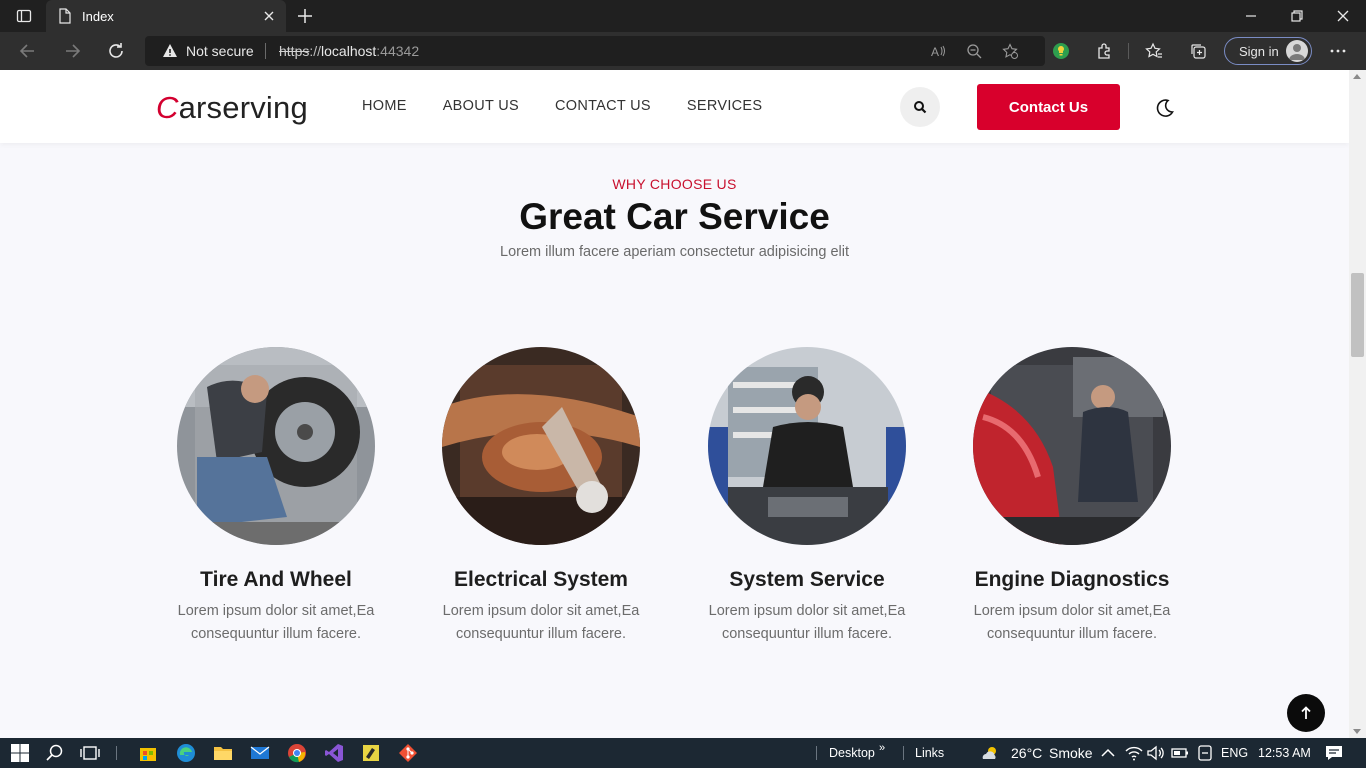 Image resolution: width=1366 pixels, height=768 pixels. Describe the element at coordinates (167, 107) in the screenshot. I see `logo-initial: C` at that location.